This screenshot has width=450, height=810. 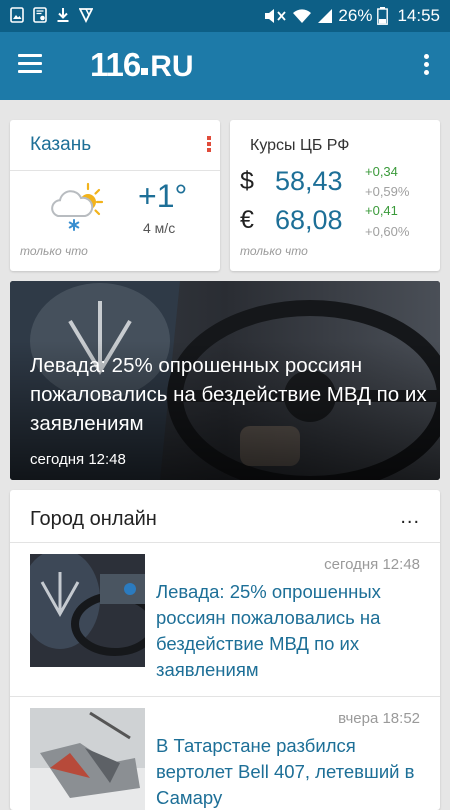 What do you see at coordinates (54, 251) in the screenshot?
I see `weather-updated: только что` at bounding box center [54, 251].